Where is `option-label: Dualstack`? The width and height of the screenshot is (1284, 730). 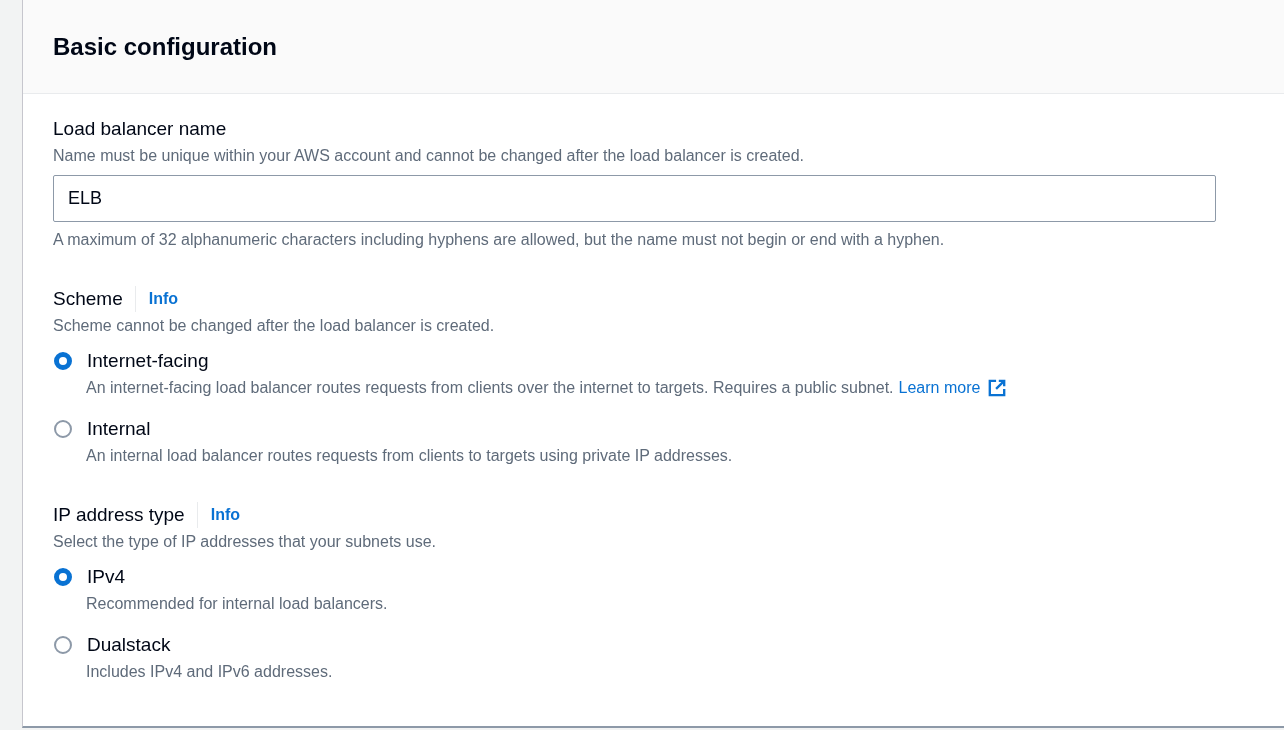 option-label: Dualstack is located at coordinates (129, 645).